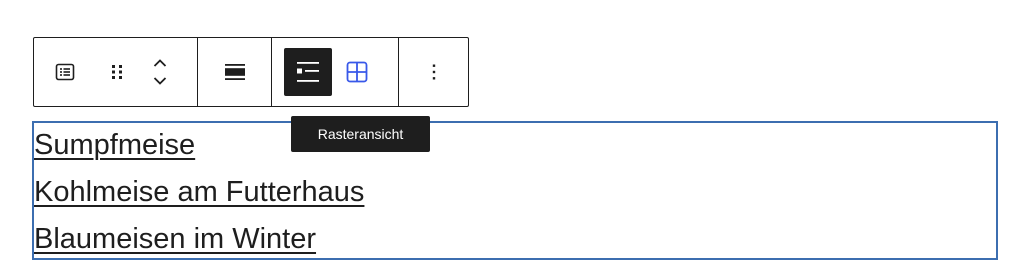  I want to click on block-type-button, so click(65, 72).